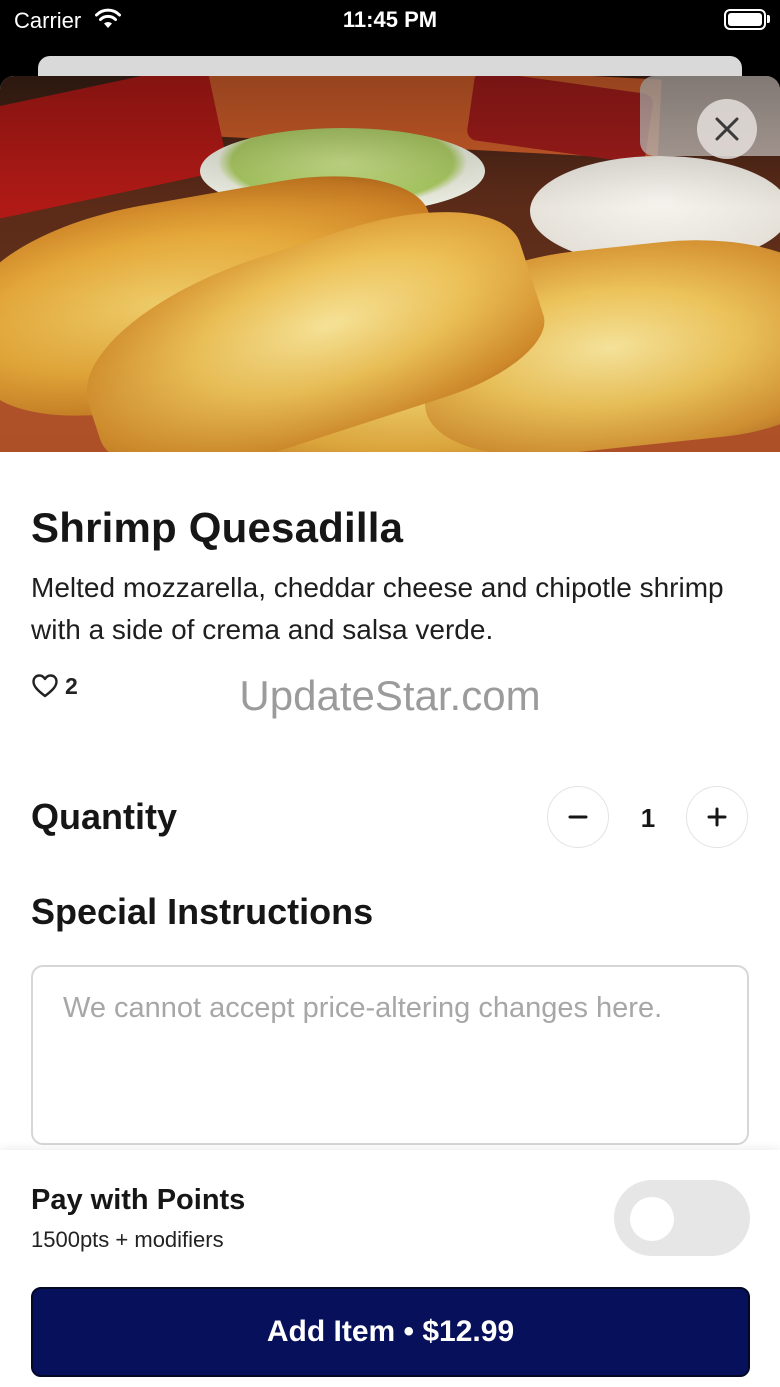 The width and height of the screenshot is (780, 1387). I want to click on close-icon, so click(727, 129).